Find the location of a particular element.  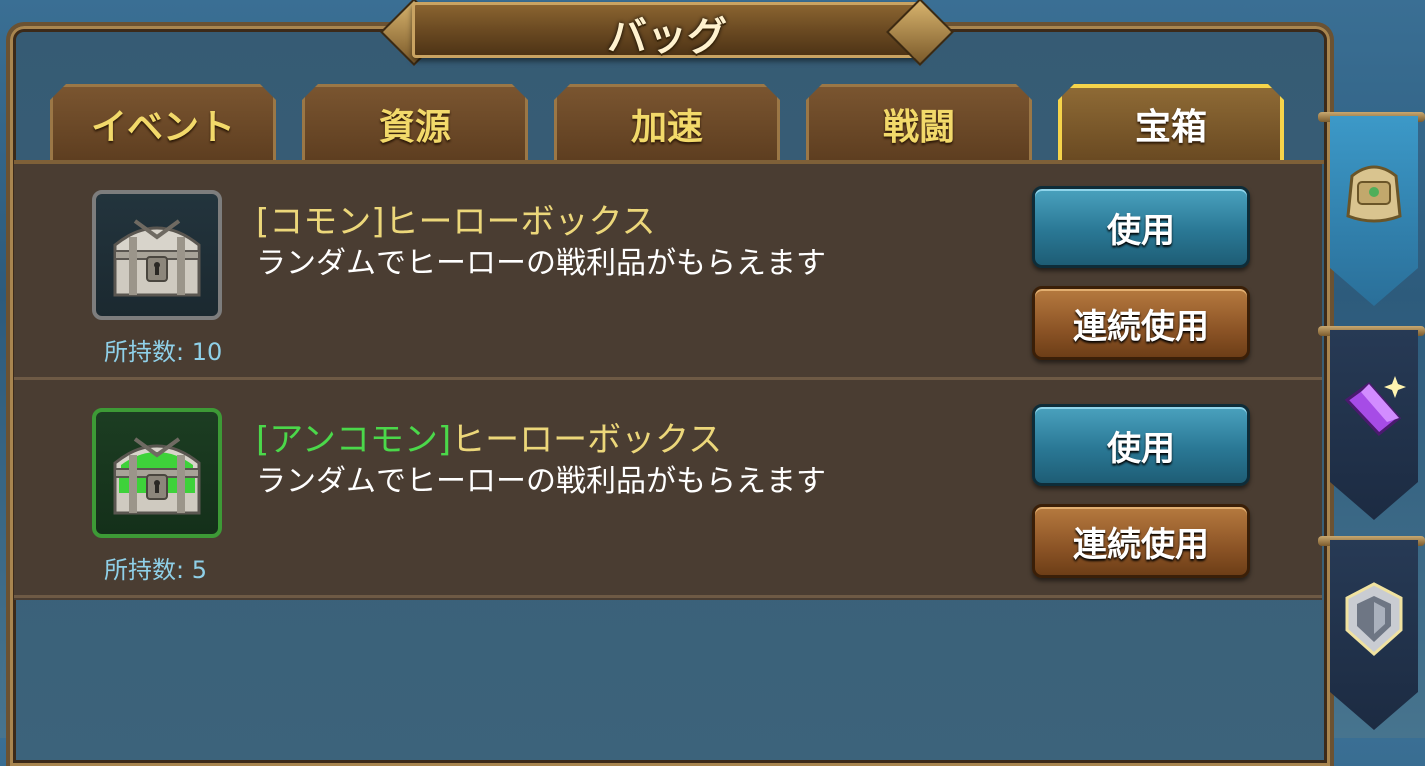

shield-badge-icon is located at coordinates (1374, 619).